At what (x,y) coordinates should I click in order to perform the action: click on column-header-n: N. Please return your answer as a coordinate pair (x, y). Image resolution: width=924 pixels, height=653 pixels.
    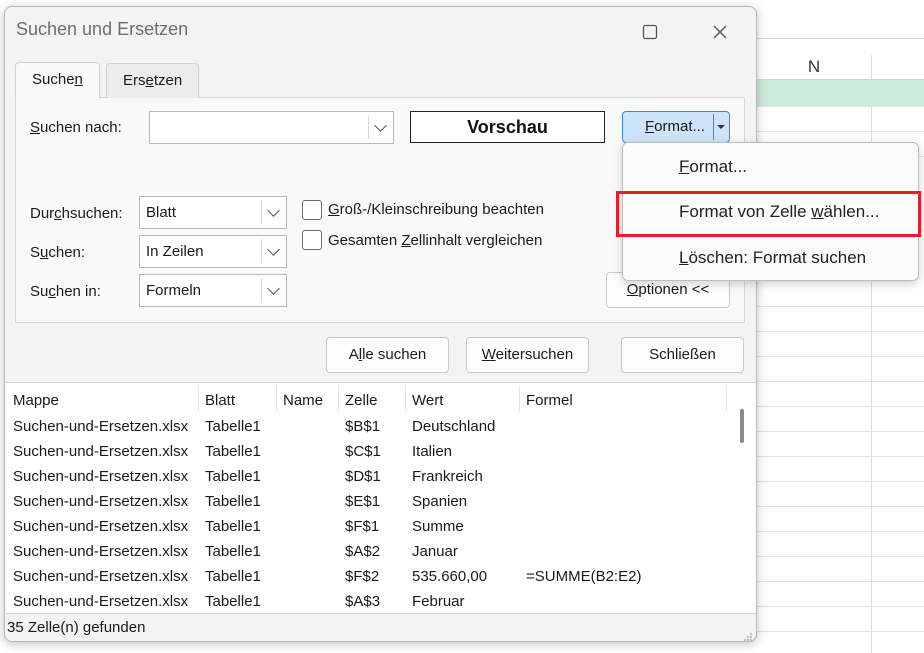
    Looking at the image, I should click on (814, 67).